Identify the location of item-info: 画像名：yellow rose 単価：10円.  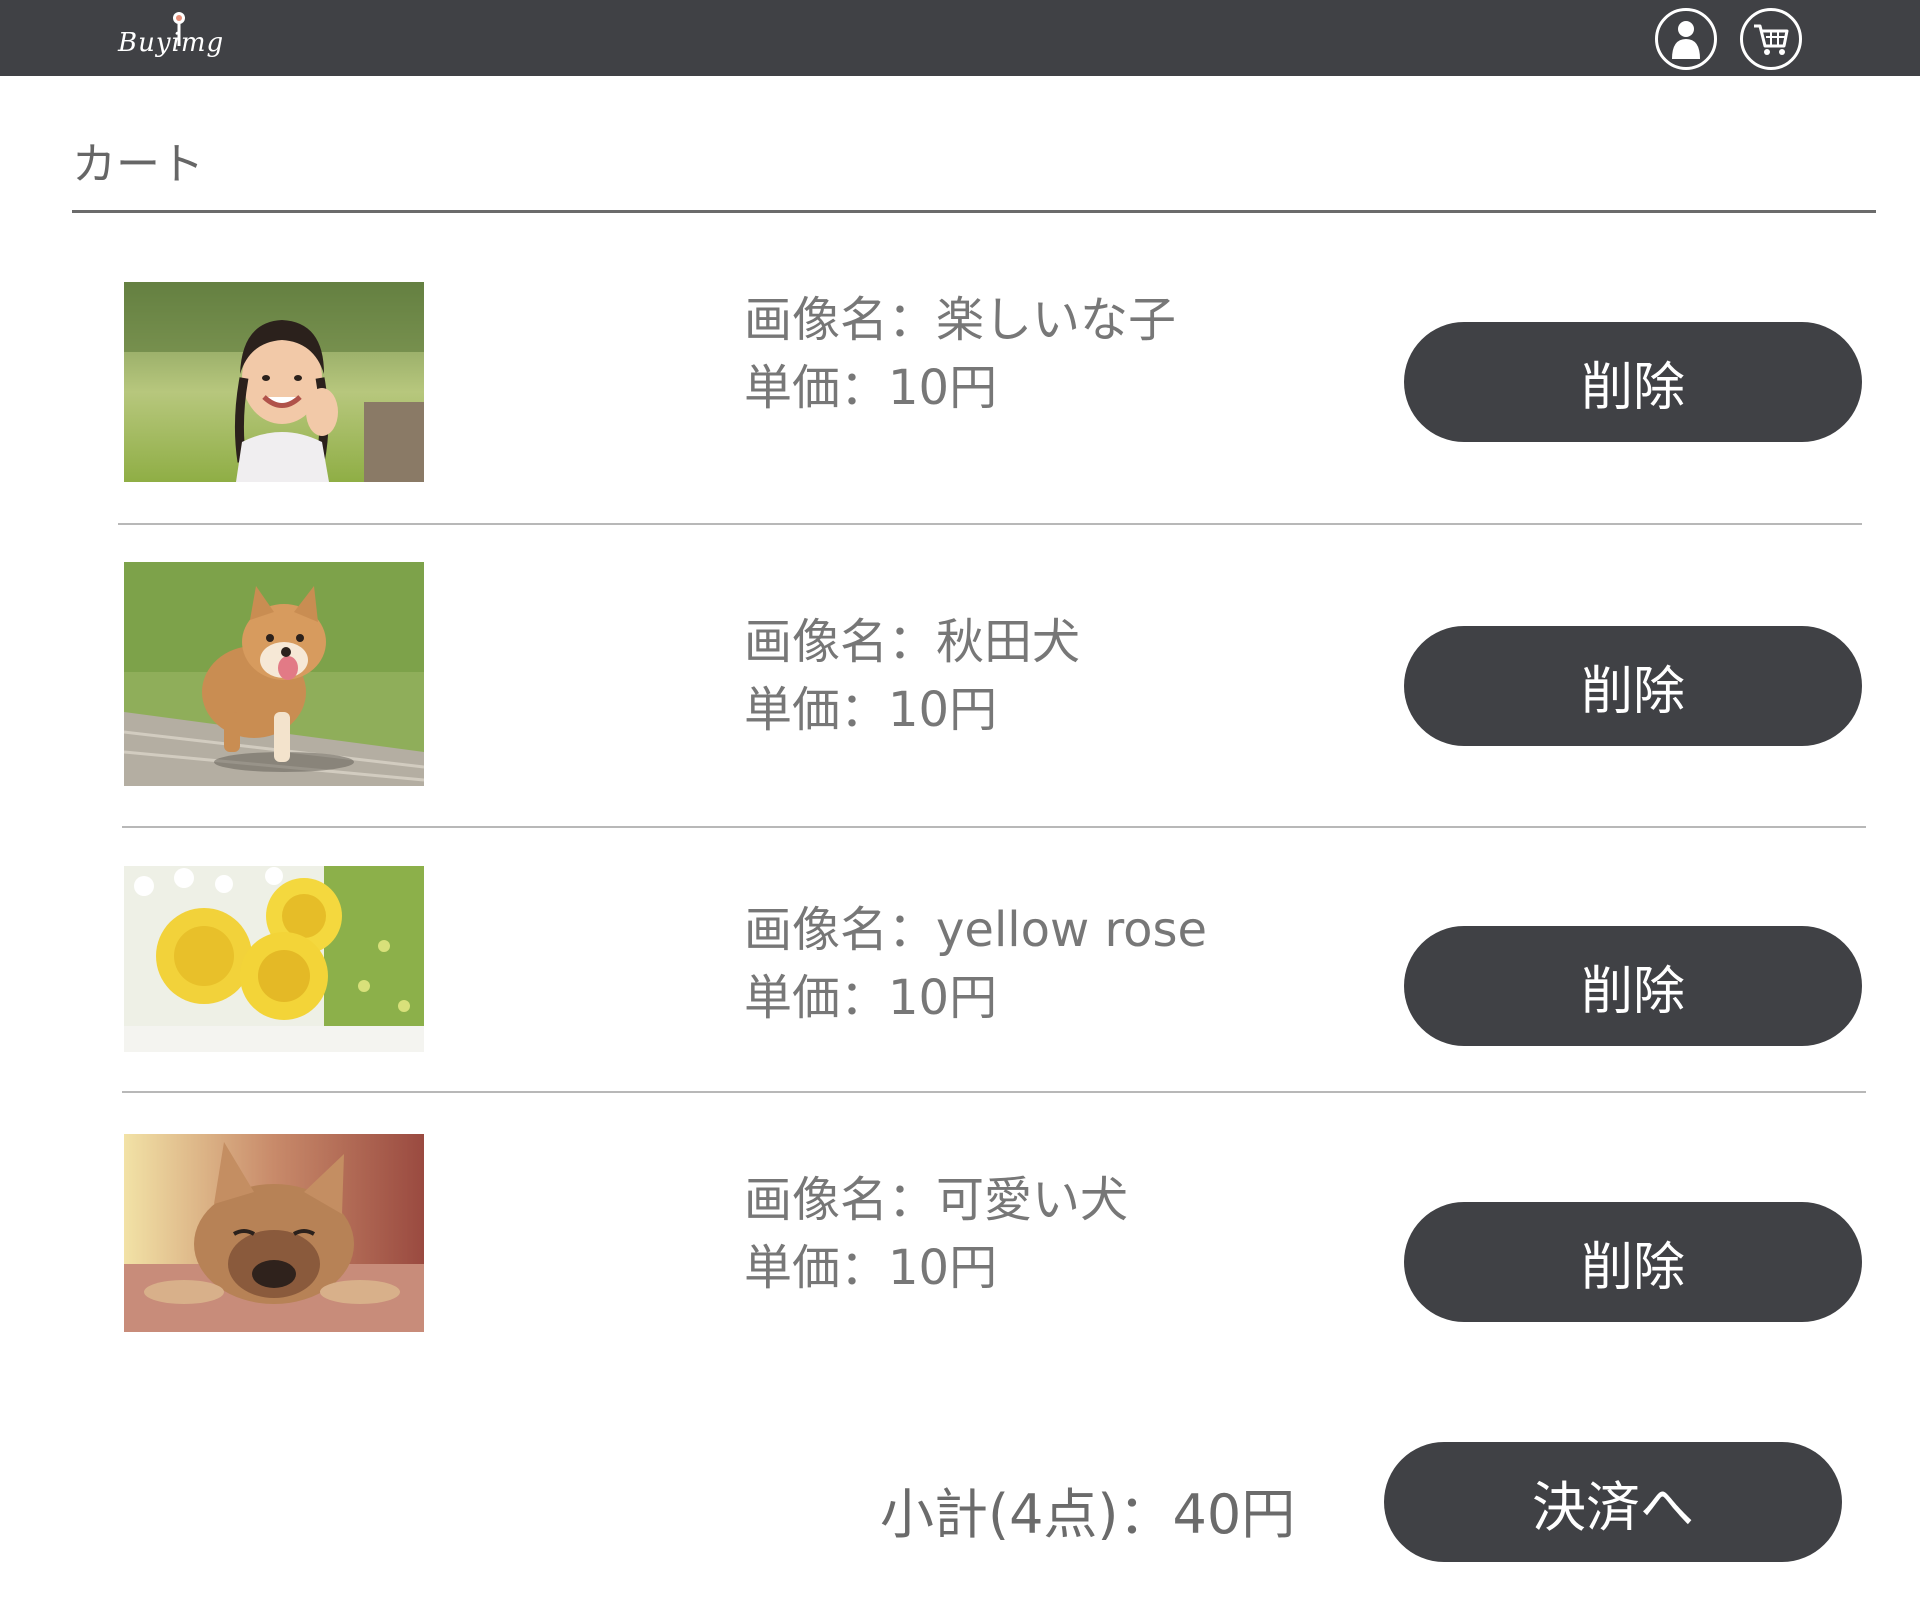
(975, 964).